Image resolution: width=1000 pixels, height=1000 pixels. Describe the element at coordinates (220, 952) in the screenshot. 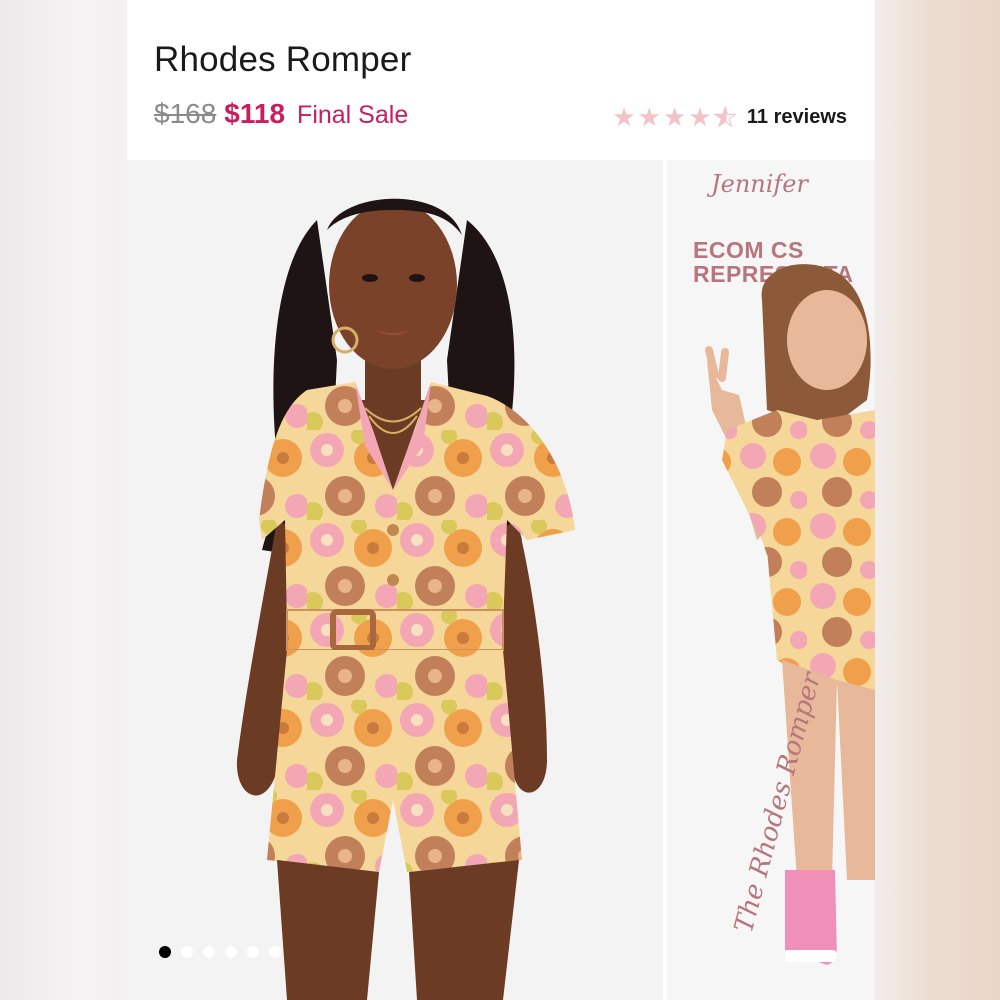

I see `carousel-dots` at that location.